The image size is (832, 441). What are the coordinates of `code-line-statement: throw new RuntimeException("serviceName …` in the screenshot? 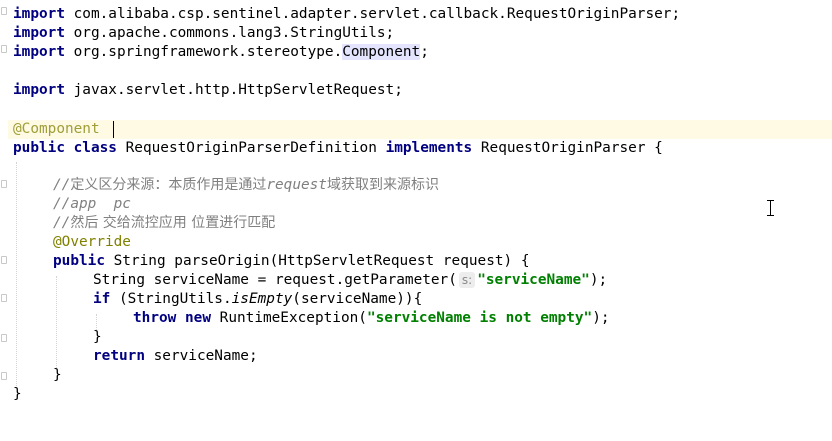 It's located at (371, 318).